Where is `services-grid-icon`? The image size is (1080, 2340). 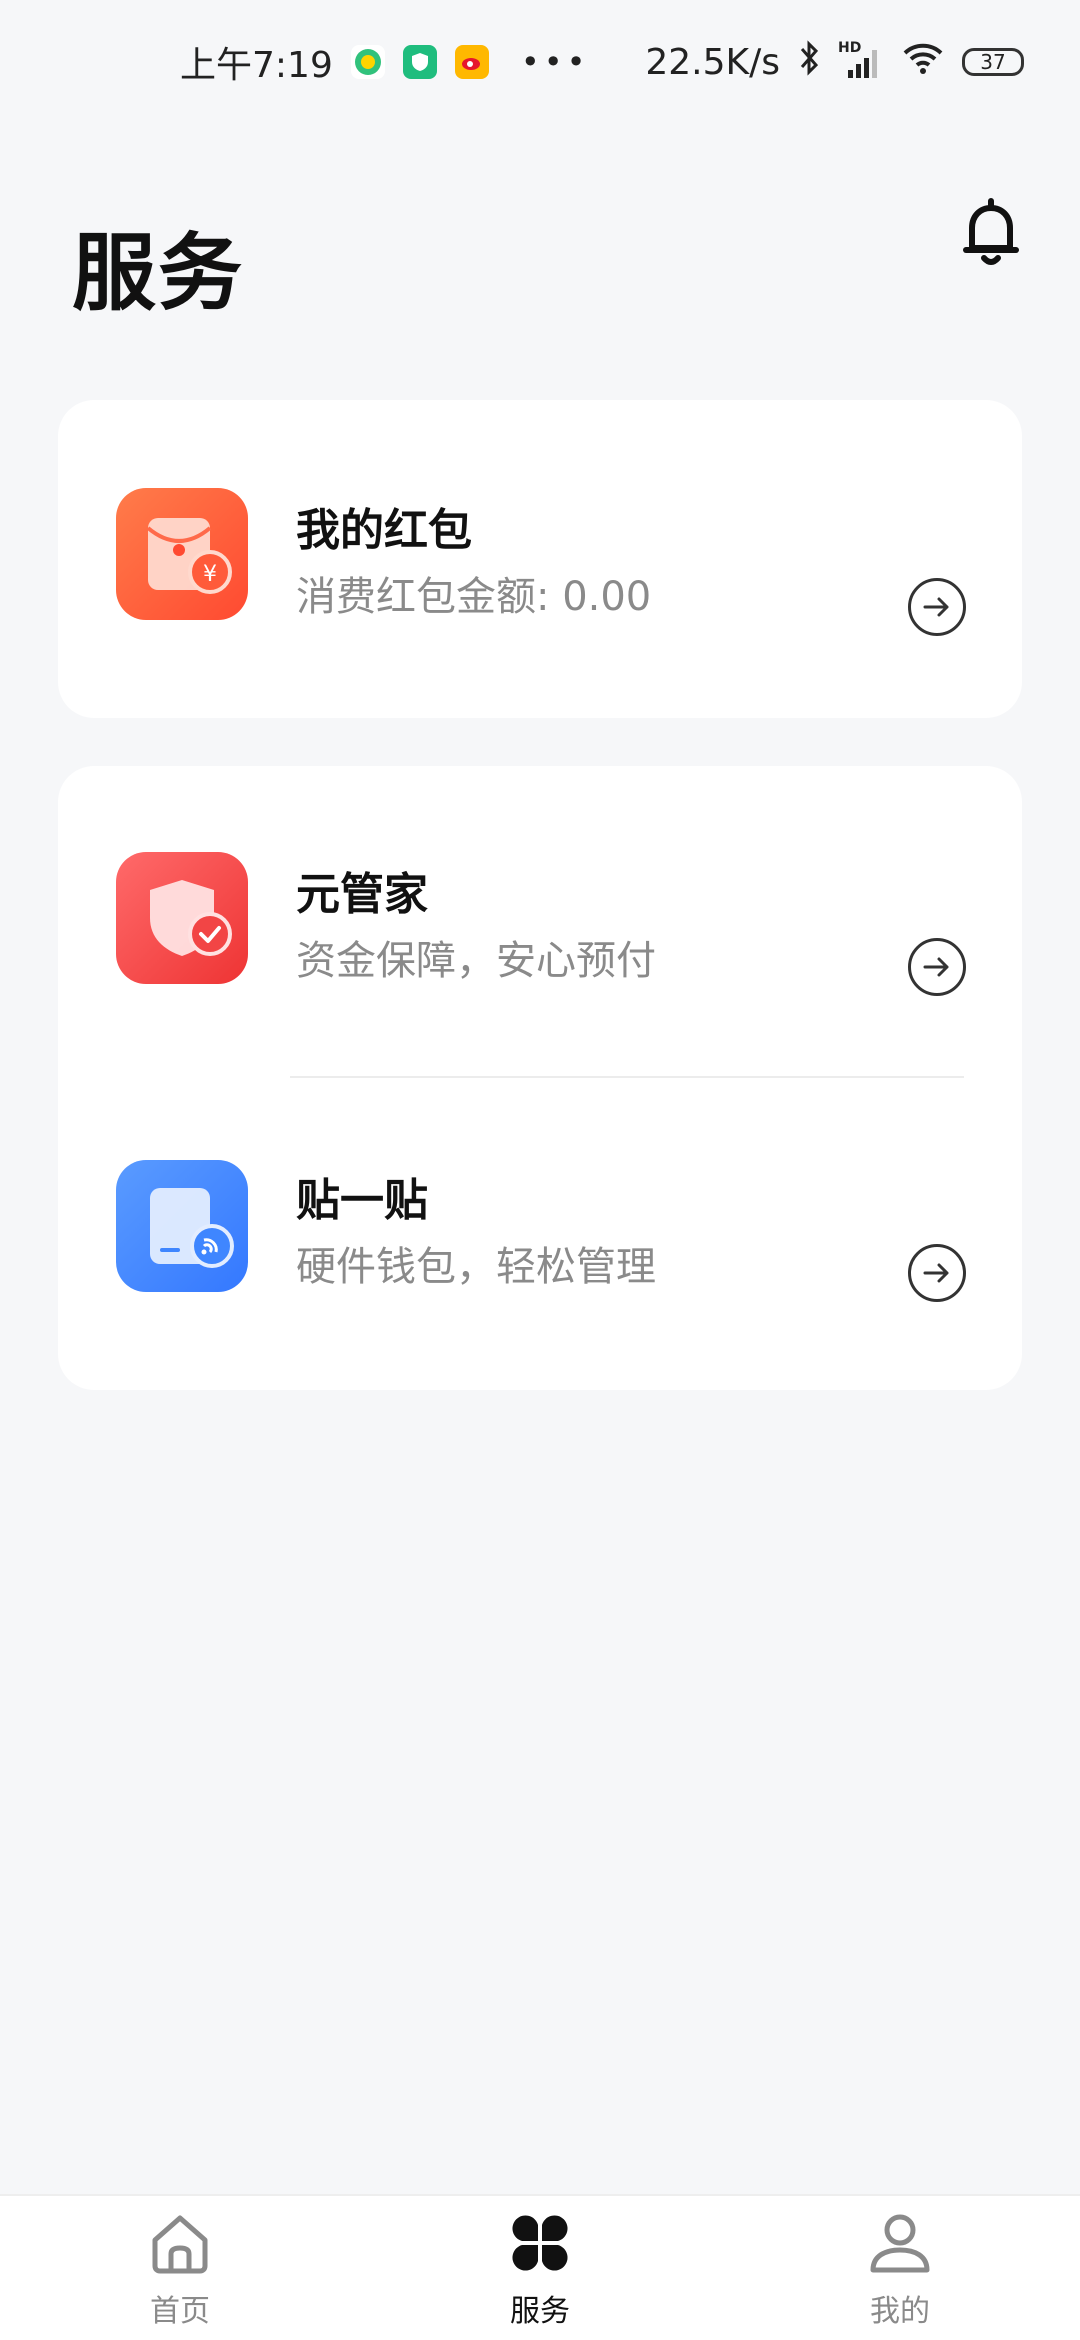
services-grid-icon is located at coordinates (540, 2245).